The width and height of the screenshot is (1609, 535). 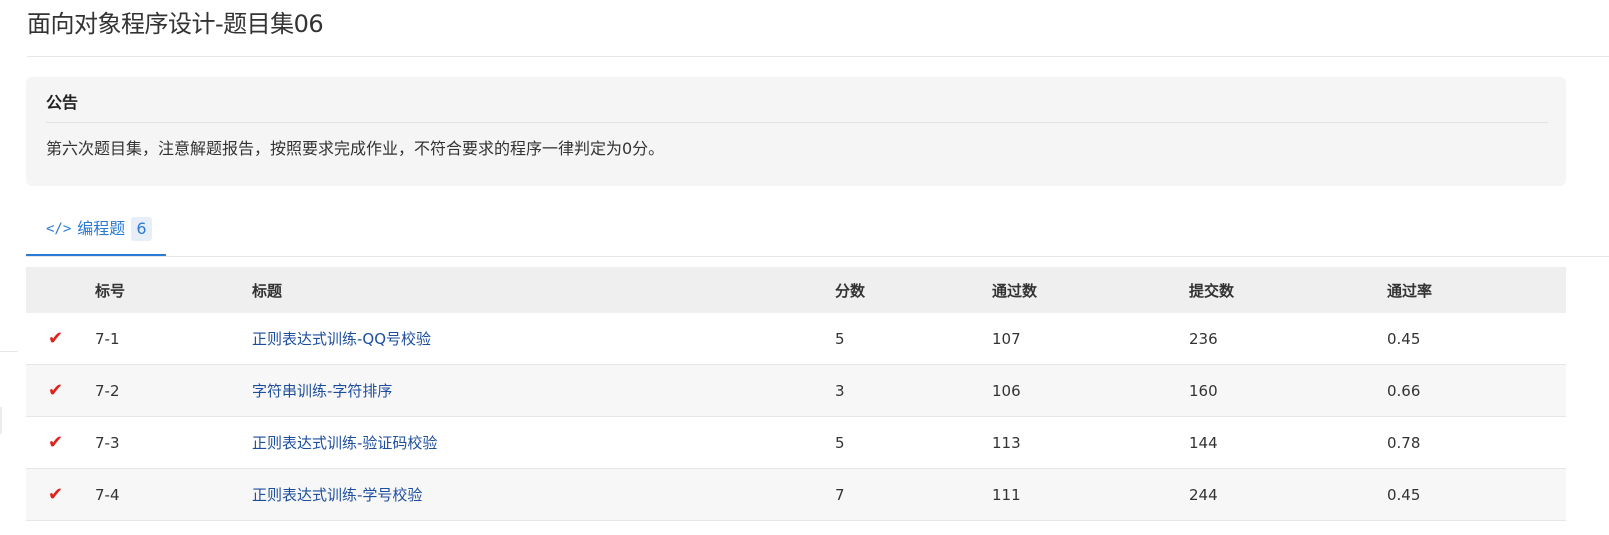 What do you see at coordinates (107, 442) in the screenshot?
I see `problem-id: 7-3` at bounding box center [107, 442].